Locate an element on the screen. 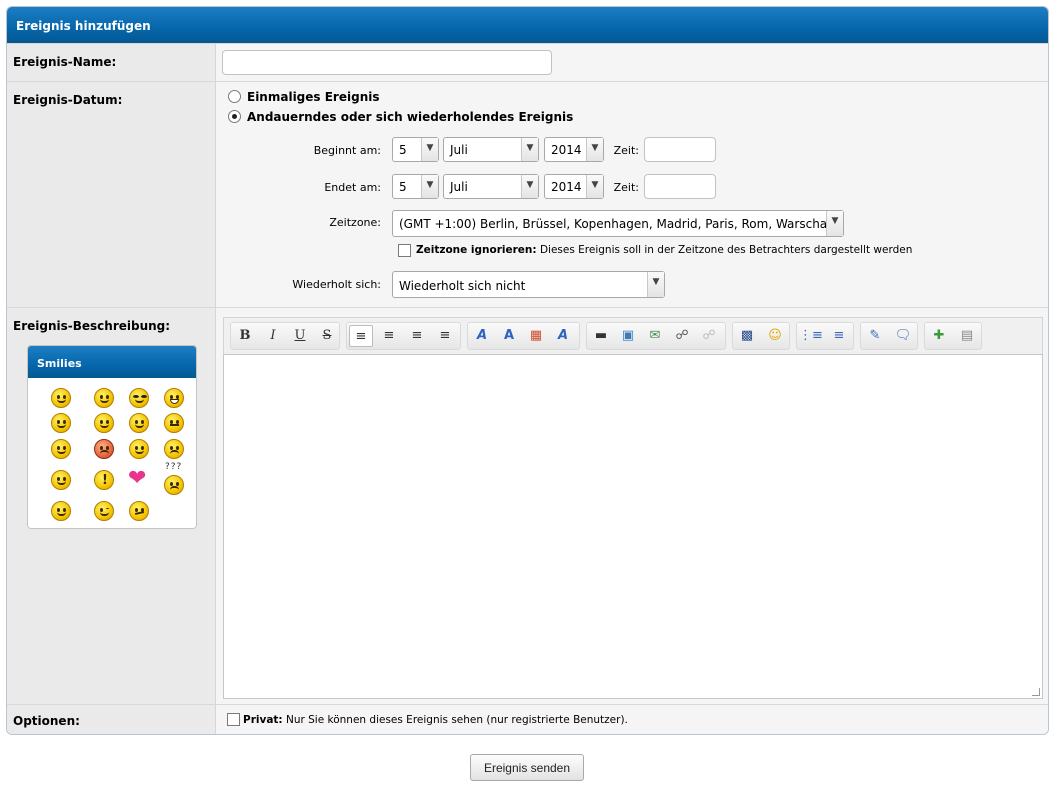 This screenshot has height=785, width=1055. underline-button: U is located at coordinates (300, 336).